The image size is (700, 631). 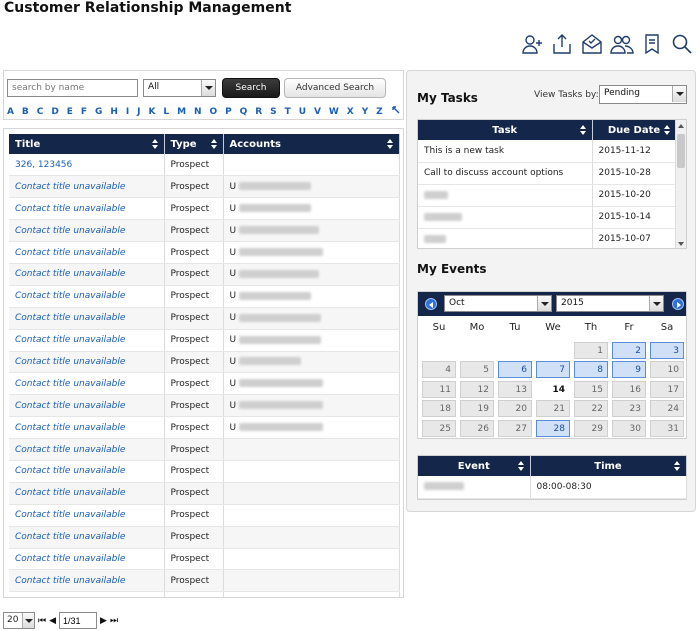 What do you see at coordinates (678, 304) in the screenshot?
I see `next-month-icon` at bounding box center [678, 304].